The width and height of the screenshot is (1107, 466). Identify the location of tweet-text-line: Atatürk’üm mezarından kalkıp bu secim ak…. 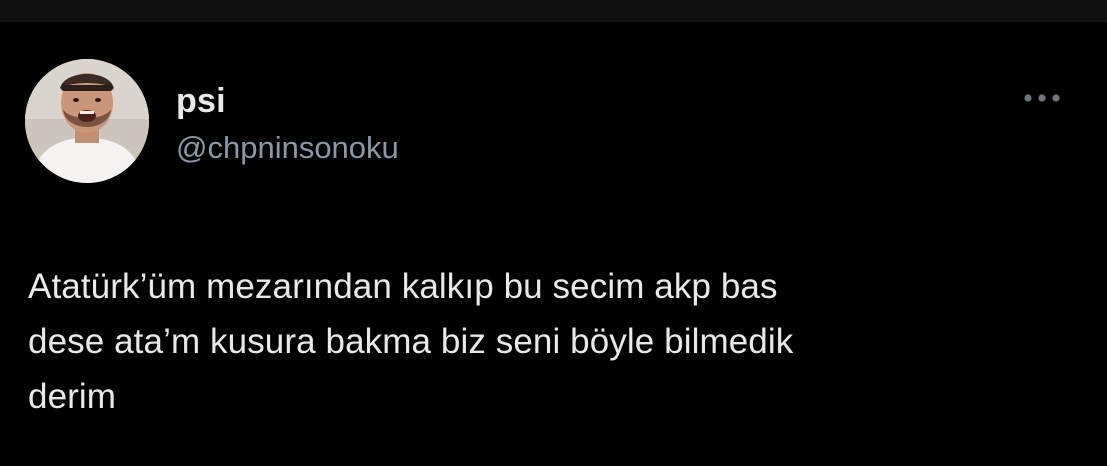
(403, 286).